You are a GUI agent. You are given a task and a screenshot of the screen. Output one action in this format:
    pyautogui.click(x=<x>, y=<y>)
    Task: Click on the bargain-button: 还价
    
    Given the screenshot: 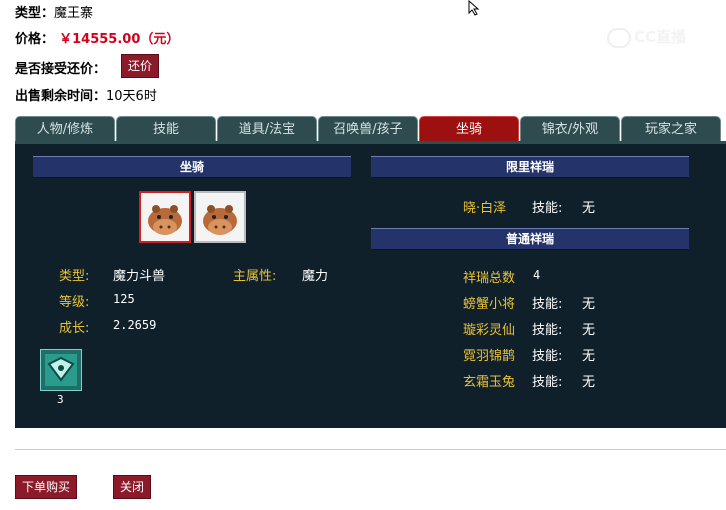 What is the action you would take?
    pyautogui.click(x=140, y=66)
    